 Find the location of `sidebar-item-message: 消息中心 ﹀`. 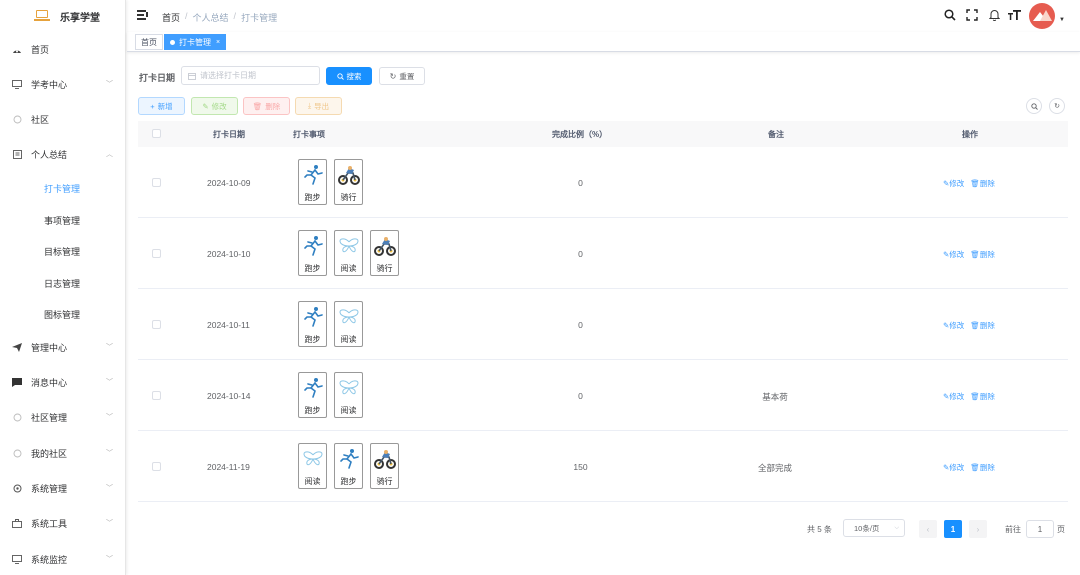

sidebar-item-message: 消息中心 ﹀ is located at coordinates (63, 382).